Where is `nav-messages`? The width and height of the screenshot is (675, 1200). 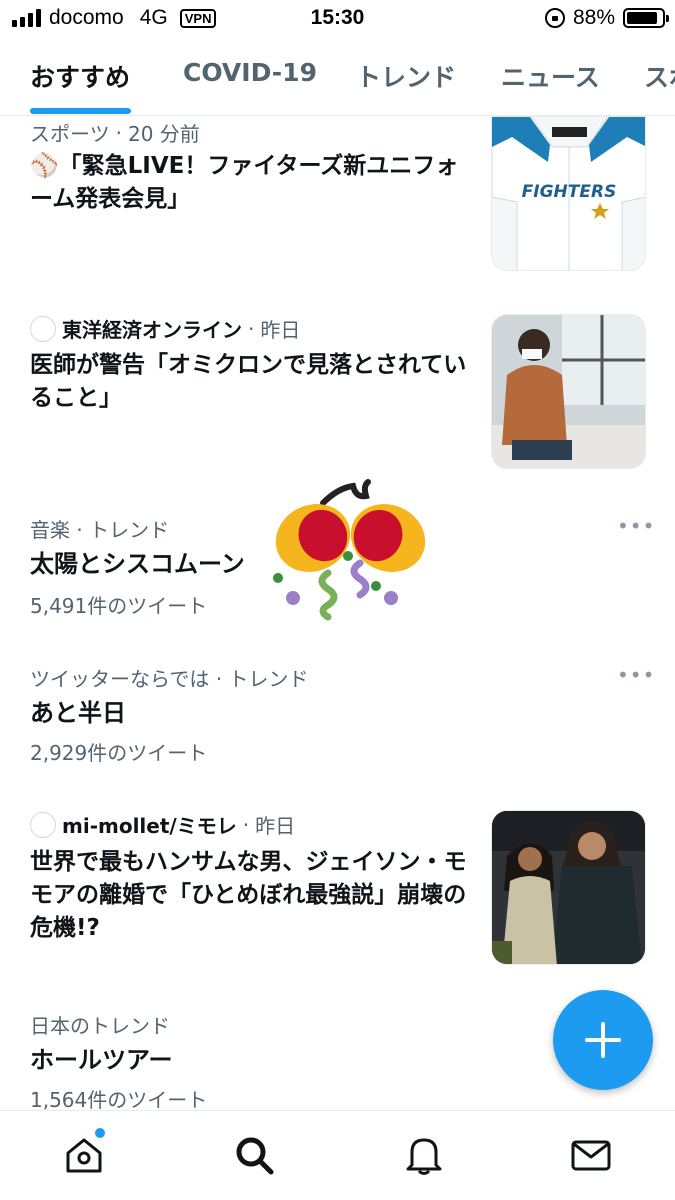
nav-messages is located at coordinates (591, 1155).